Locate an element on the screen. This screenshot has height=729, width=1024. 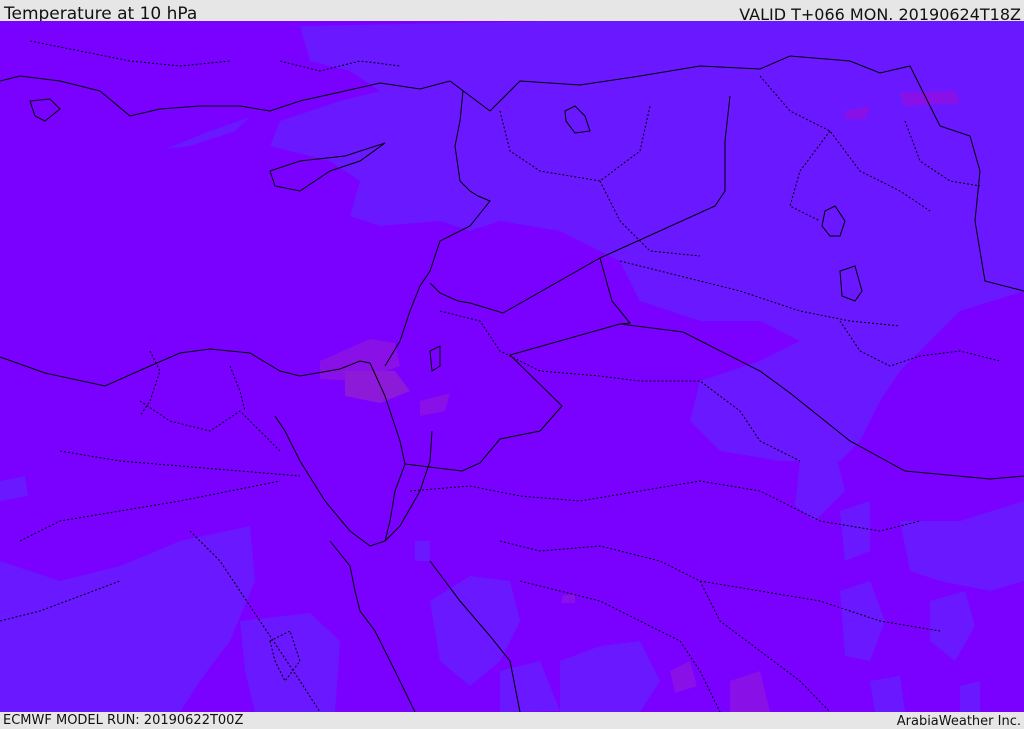
credit-label: ArabiaWeather Inc. is located at coordinates (958, 721).